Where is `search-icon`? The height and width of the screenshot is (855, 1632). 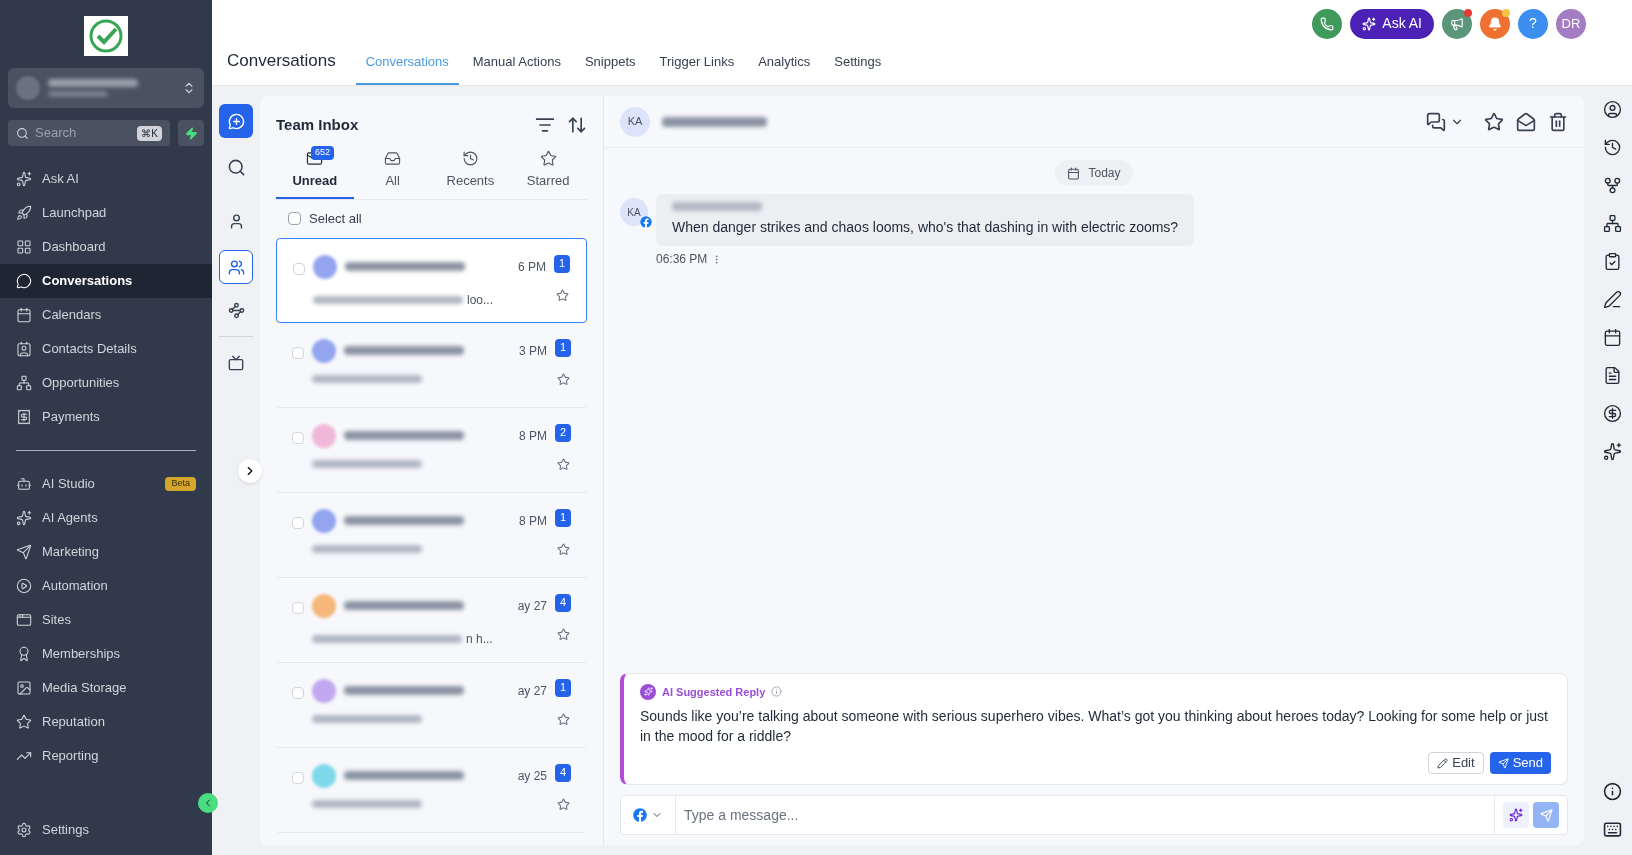 search-icon is located at coordinates (236, 167).